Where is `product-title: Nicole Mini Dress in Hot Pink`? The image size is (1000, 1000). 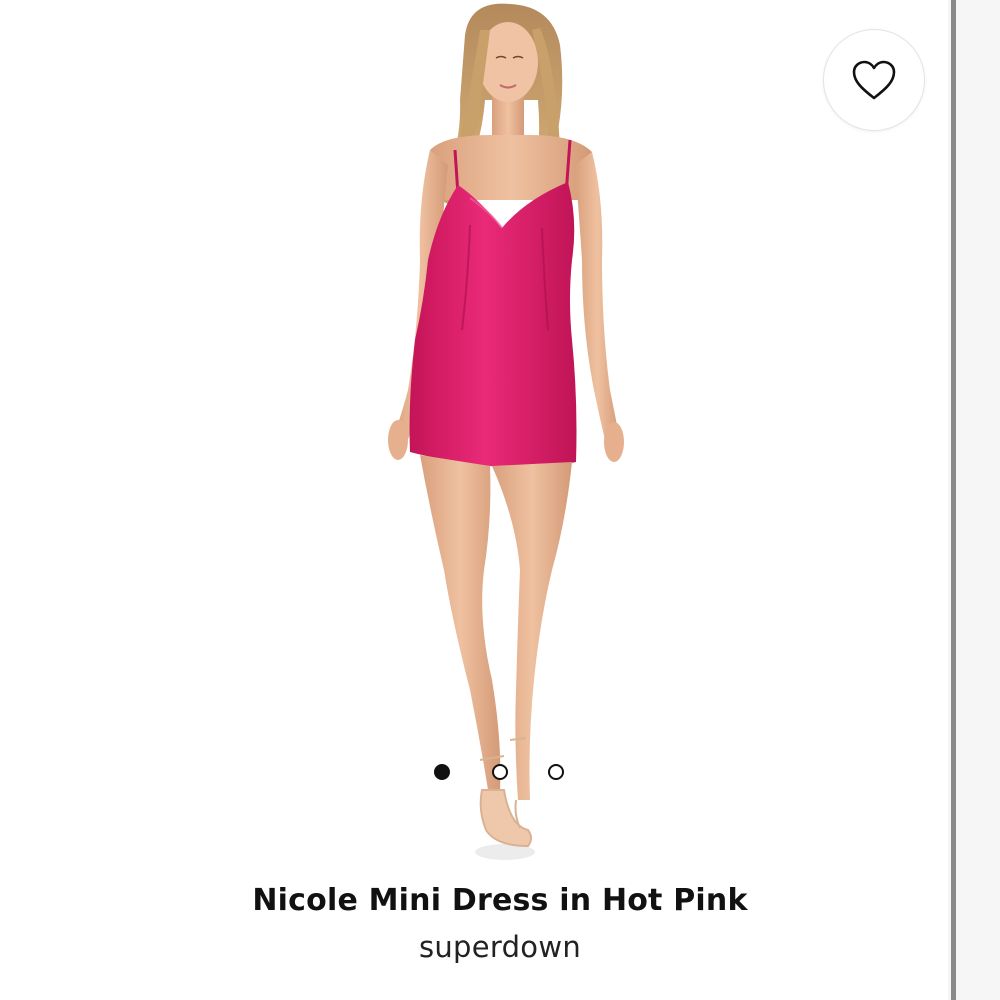
product-title: Nicole Mini Dress in Hot Pink is located at coordinates (500, 900).